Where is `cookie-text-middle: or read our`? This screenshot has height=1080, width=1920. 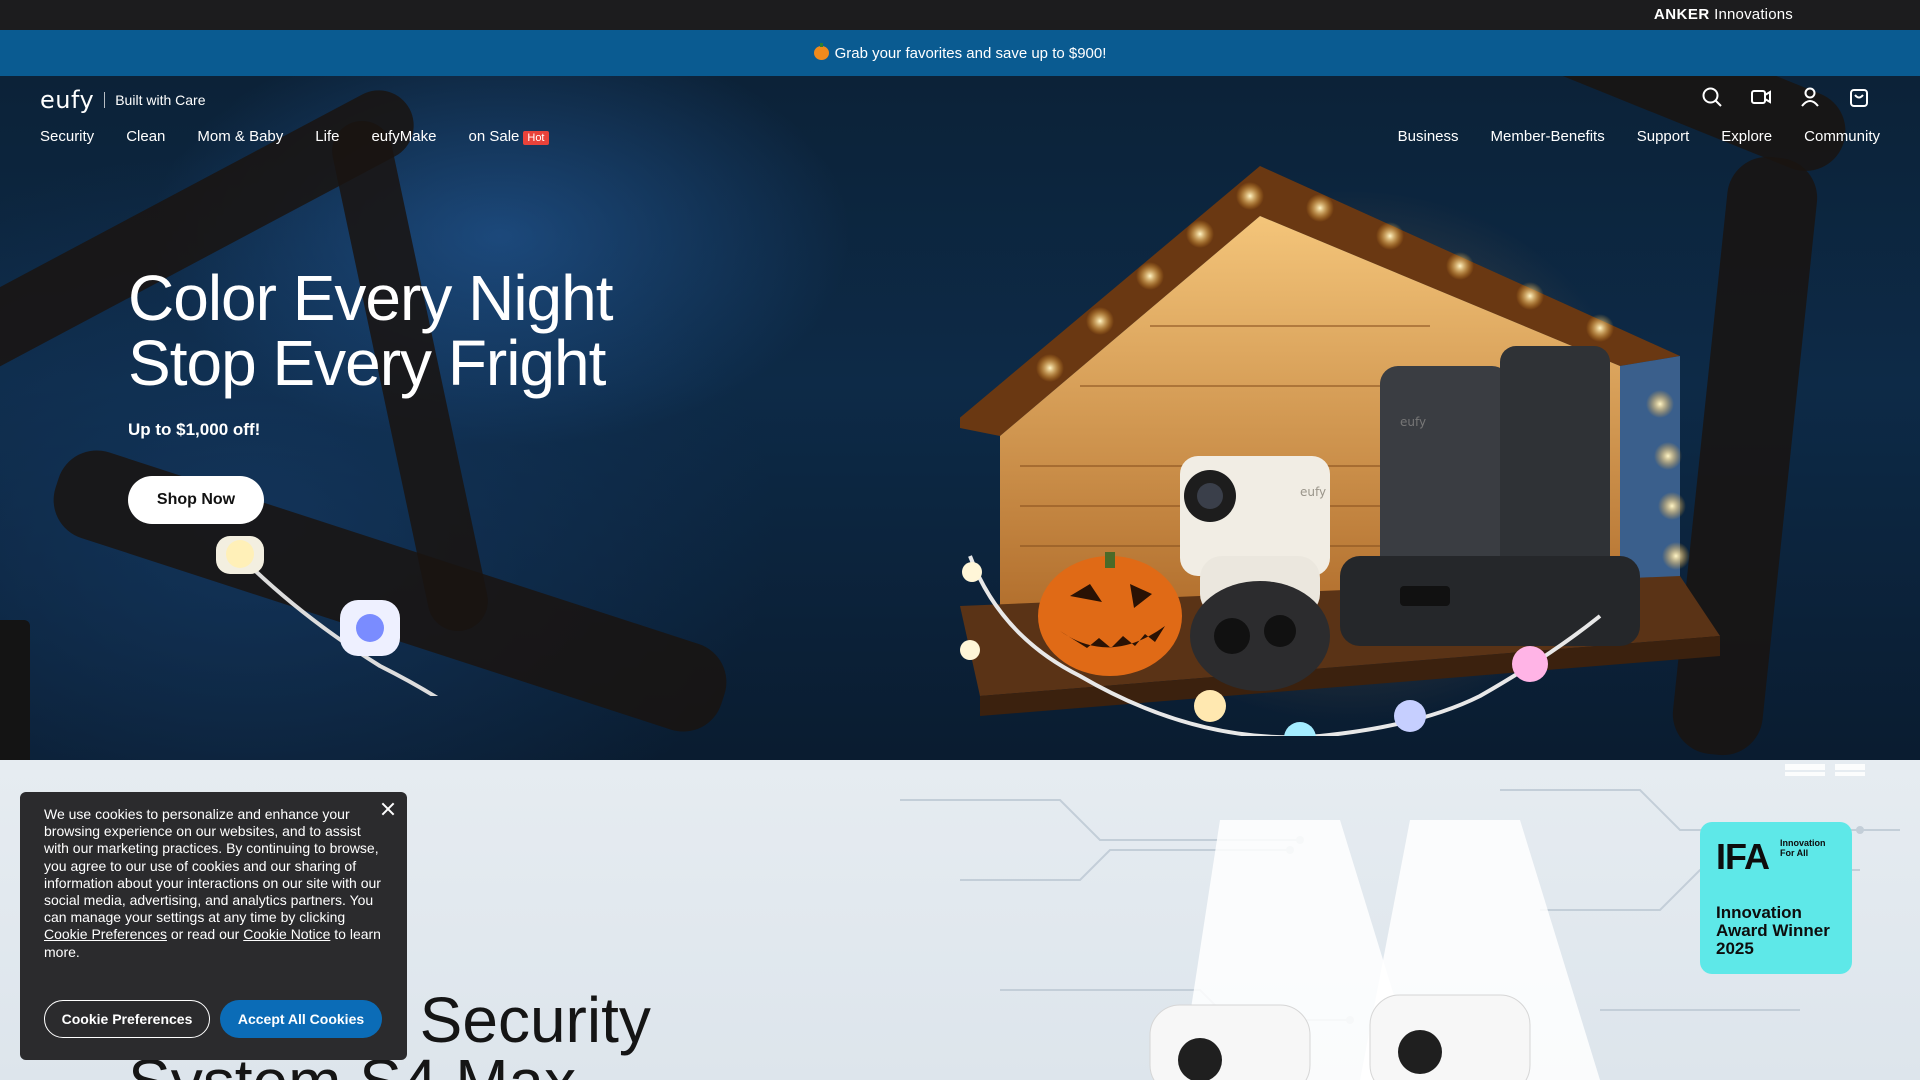
cookie-text-middle: or read our is located at coordinates (205, 934).